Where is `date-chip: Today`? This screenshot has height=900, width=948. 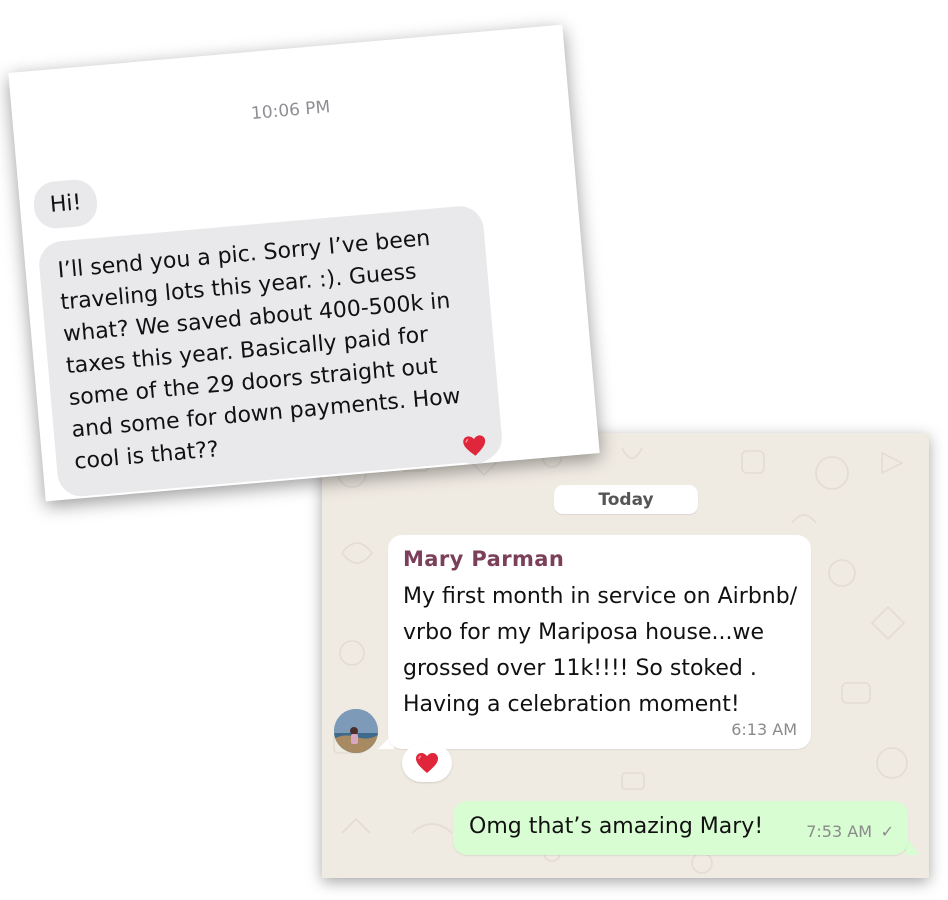
date-chip: Today is located at coordinates (626, 499).